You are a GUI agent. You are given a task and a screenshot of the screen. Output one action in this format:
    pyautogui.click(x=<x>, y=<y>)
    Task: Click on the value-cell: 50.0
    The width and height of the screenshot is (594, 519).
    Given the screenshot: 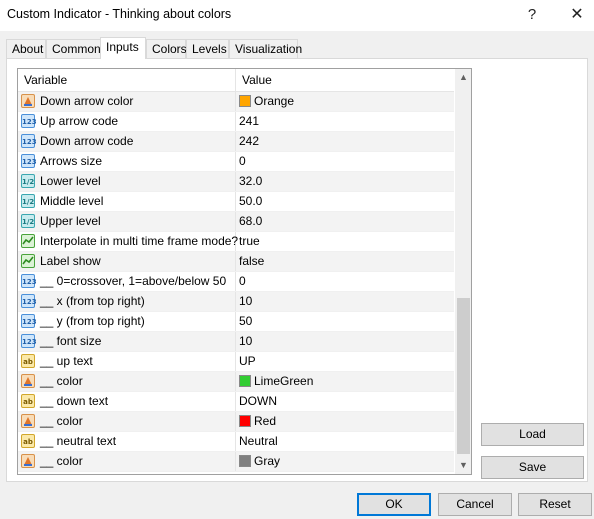 What is the action you would take?
    pyautogui.click(x=345, y=201)
    